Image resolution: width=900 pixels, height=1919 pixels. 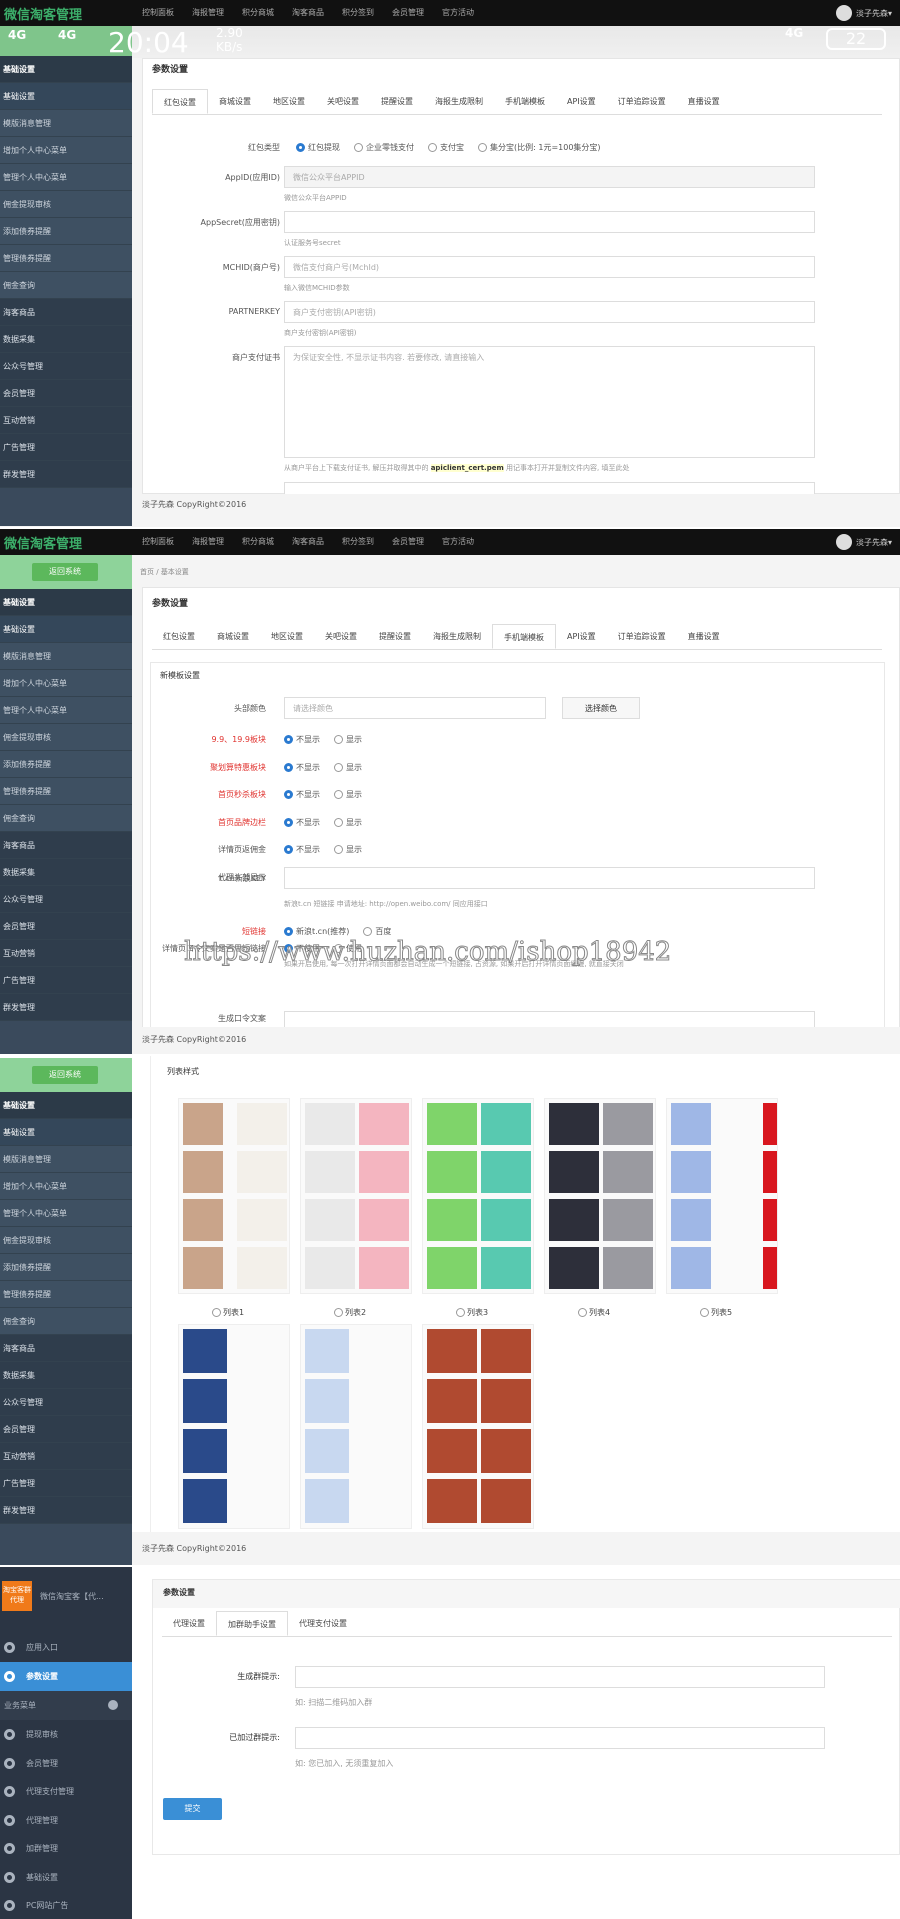 What do you see at coordinates (446, 147) in the screenshot?
I see `radio-option: 支付宝` at bounding box center [446, 147].